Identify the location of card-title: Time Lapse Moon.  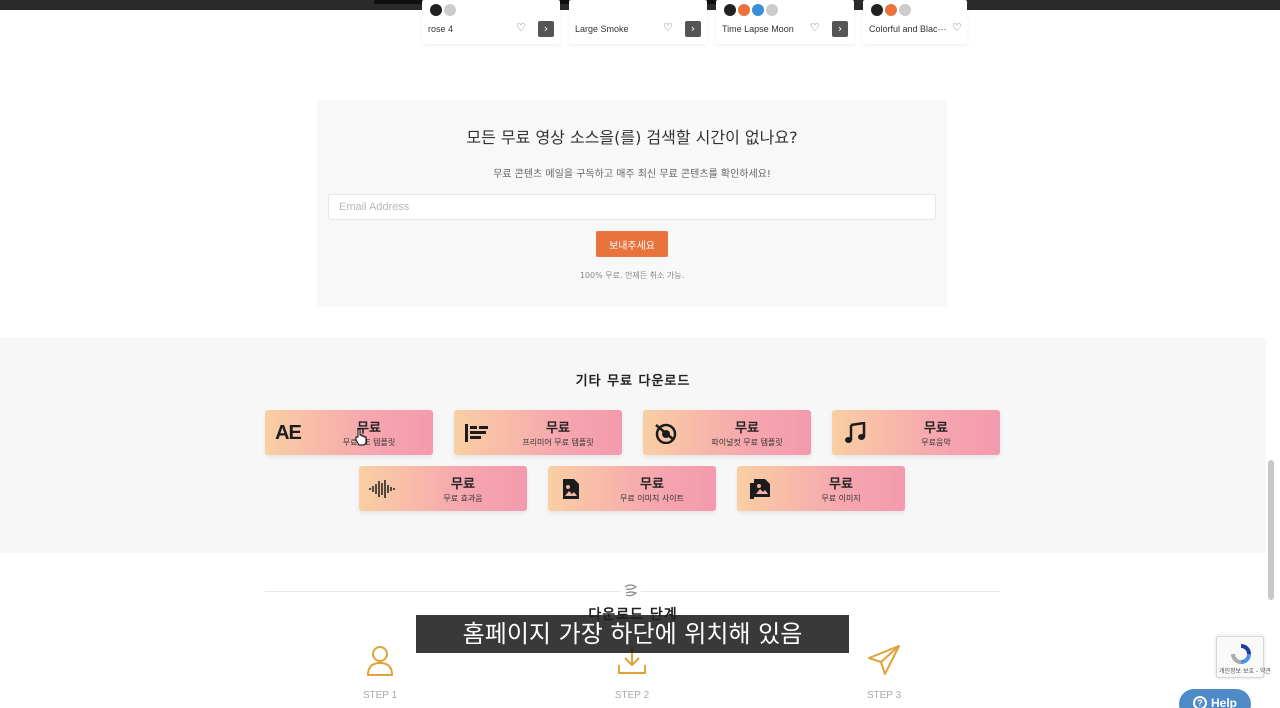
(758, 29).